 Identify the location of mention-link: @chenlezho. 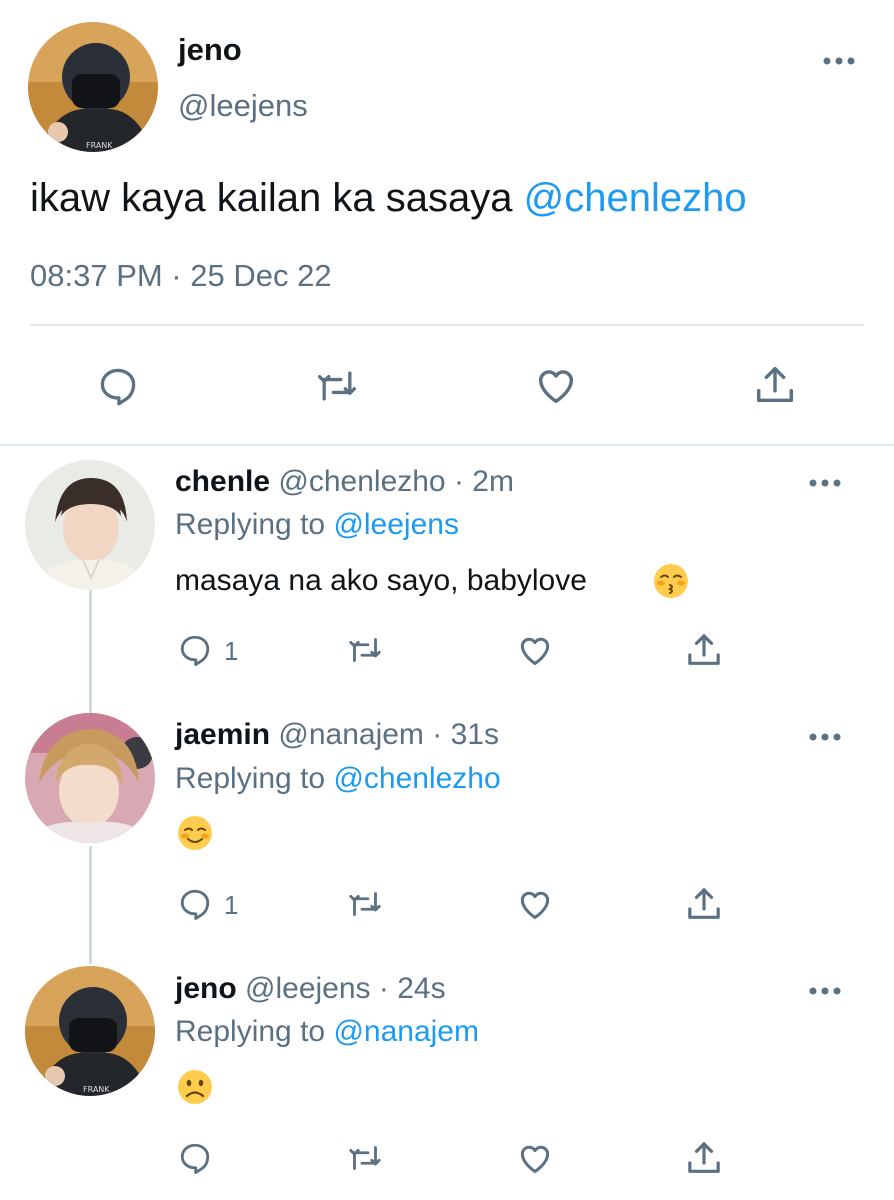
(635, 198).